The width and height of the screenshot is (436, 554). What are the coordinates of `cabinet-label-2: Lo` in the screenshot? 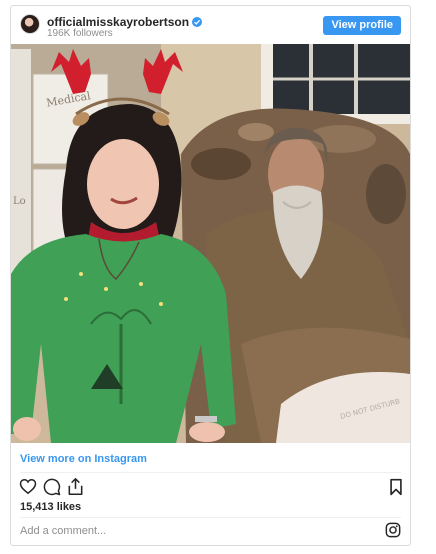 It's located at (19, 201).